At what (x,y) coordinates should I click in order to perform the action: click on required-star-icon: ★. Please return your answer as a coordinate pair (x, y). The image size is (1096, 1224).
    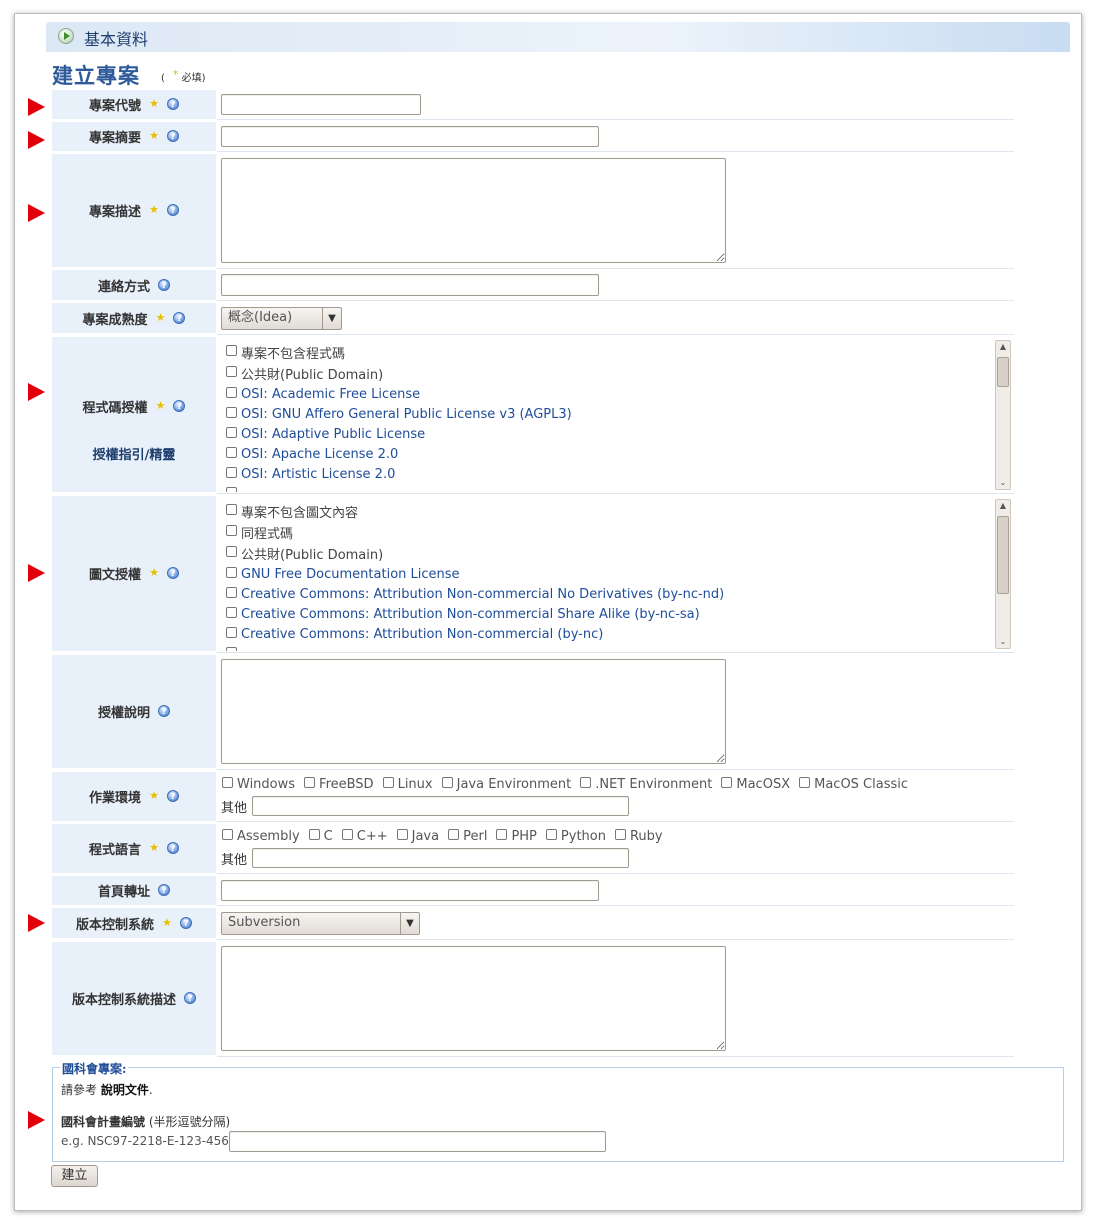
    Looking at the image, I should click on (154, 209).